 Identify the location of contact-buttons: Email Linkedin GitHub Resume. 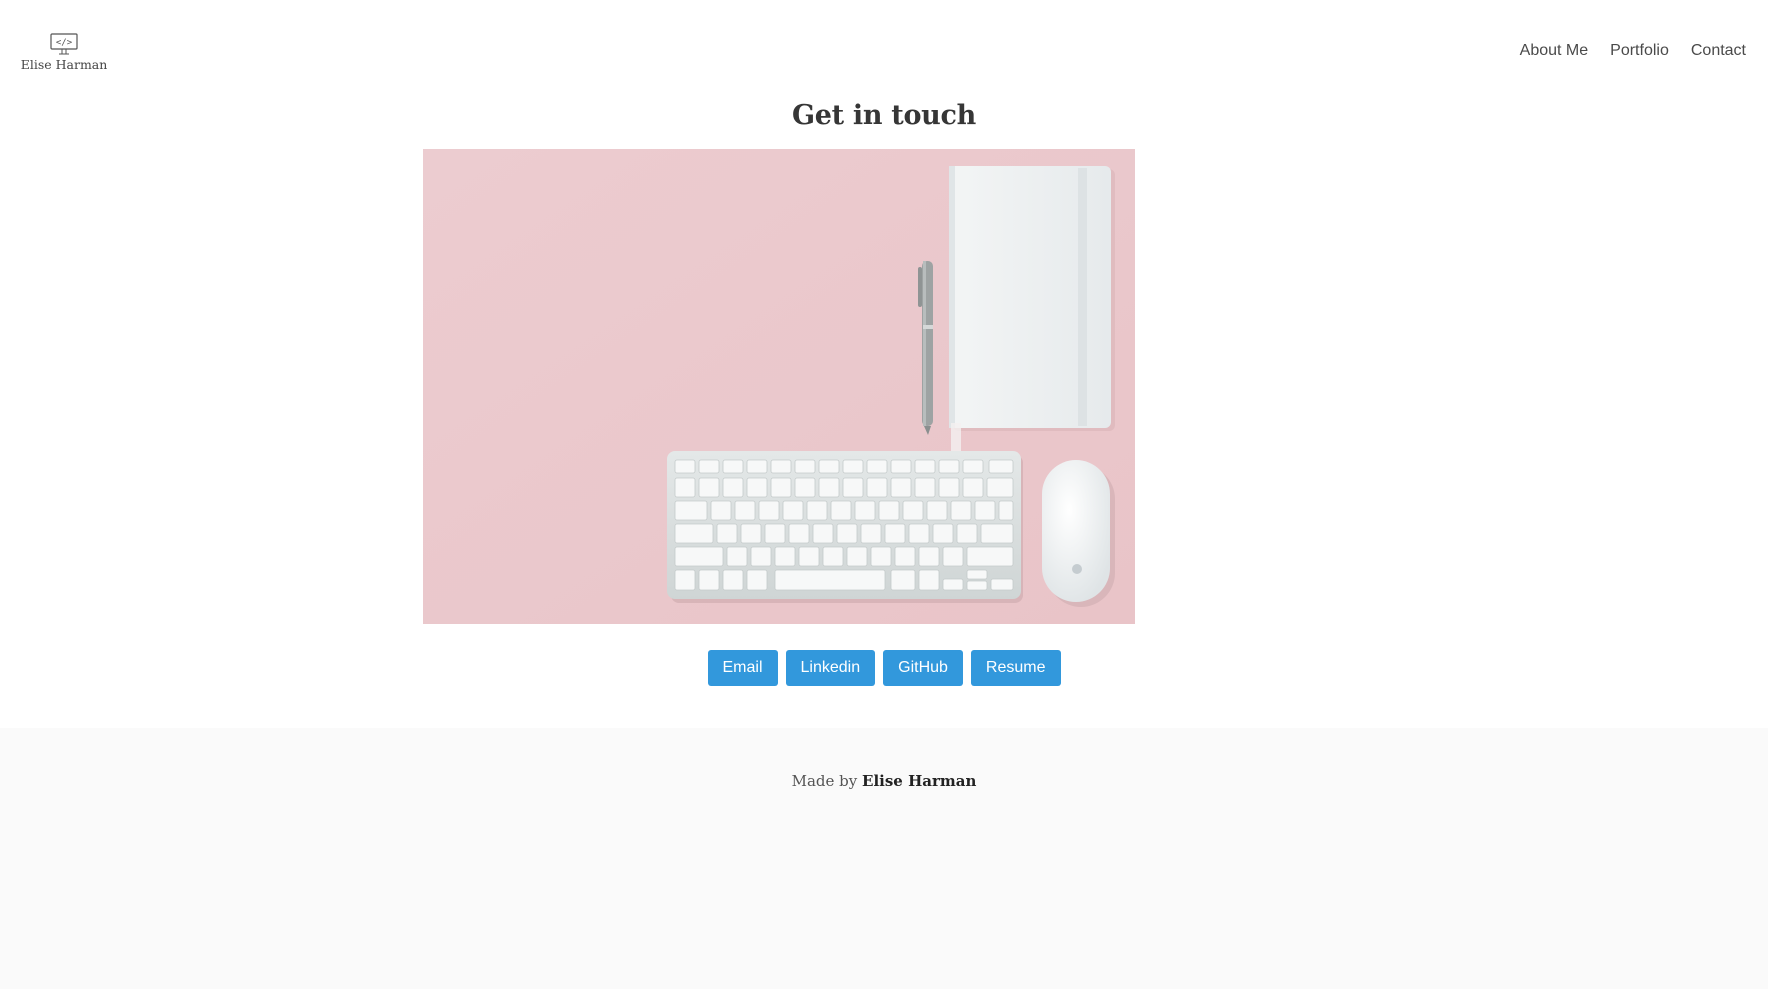
(884, 668).